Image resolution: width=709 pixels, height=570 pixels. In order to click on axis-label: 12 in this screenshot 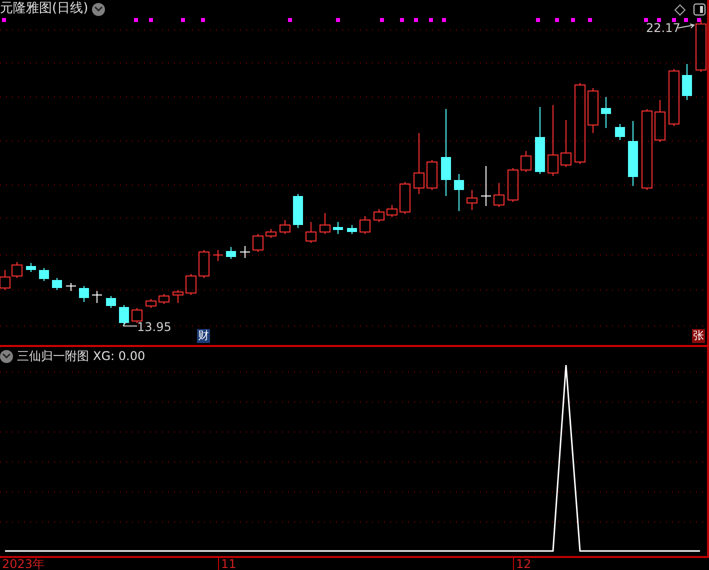, I will do `click(611, 564)`.